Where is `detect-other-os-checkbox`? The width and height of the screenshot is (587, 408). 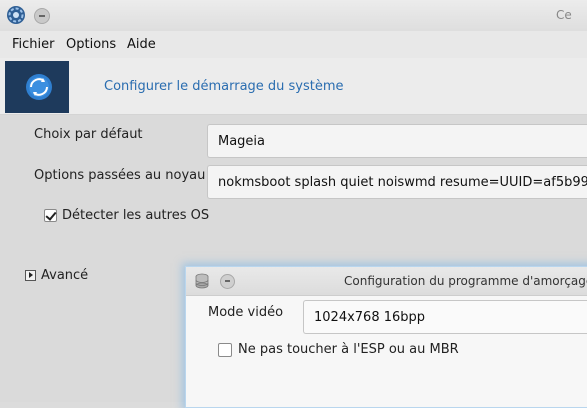
detect-other-os-checkbox is located at coordinates (50, 215).